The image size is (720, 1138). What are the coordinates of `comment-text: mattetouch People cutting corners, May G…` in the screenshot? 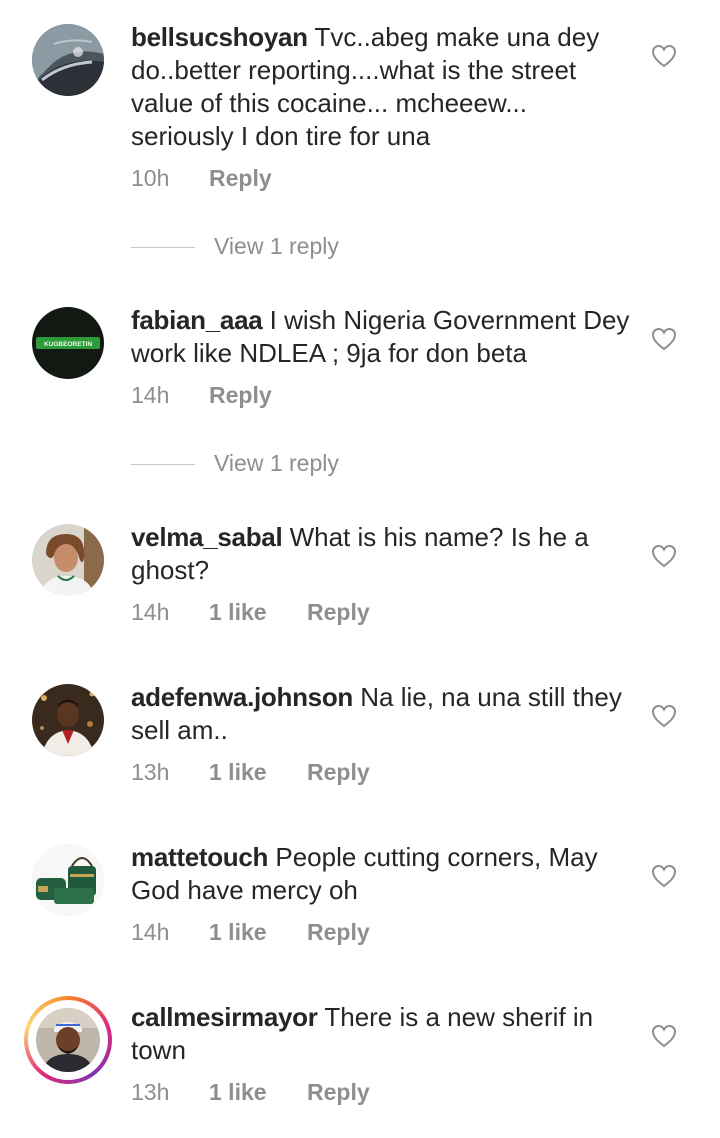 It's located at (381, 874).